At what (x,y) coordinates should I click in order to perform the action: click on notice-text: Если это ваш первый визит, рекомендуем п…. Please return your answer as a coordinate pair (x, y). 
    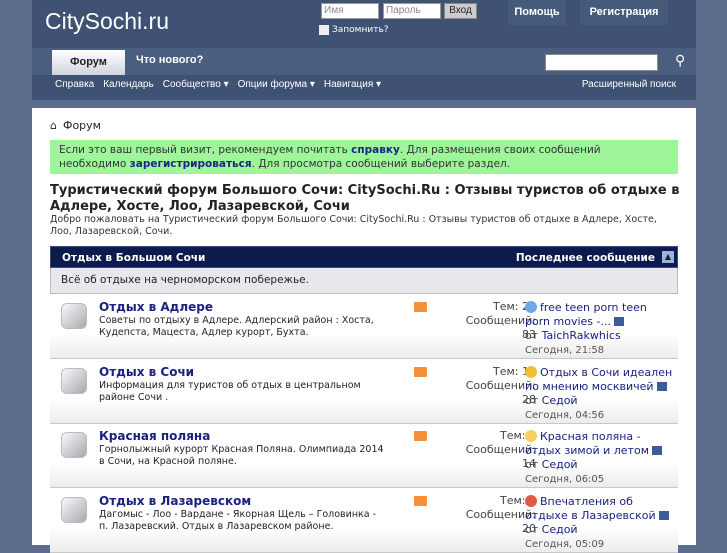
    Looking at the image, I should click on (205, 150).